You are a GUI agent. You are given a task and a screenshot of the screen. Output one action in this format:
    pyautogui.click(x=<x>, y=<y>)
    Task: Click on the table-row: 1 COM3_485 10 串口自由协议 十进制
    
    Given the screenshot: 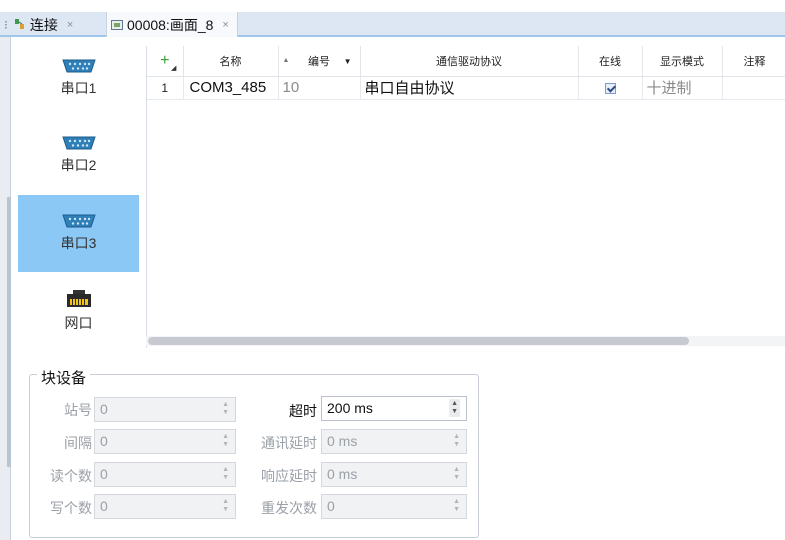 What is the action you would take?
    pyautogui.click(x=466, y=88)
    